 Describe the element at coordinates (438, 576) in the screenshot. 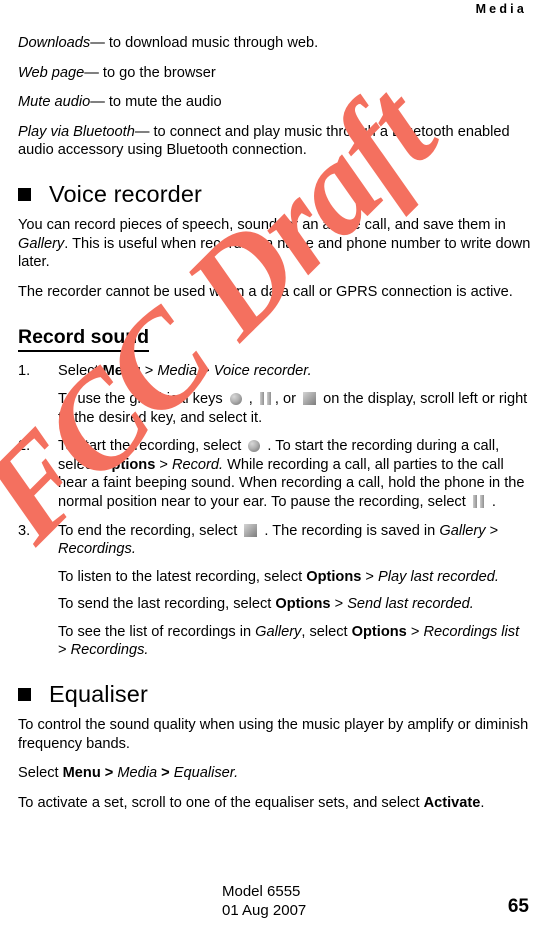

I see `italic-run: Play last recorded.` at that location.